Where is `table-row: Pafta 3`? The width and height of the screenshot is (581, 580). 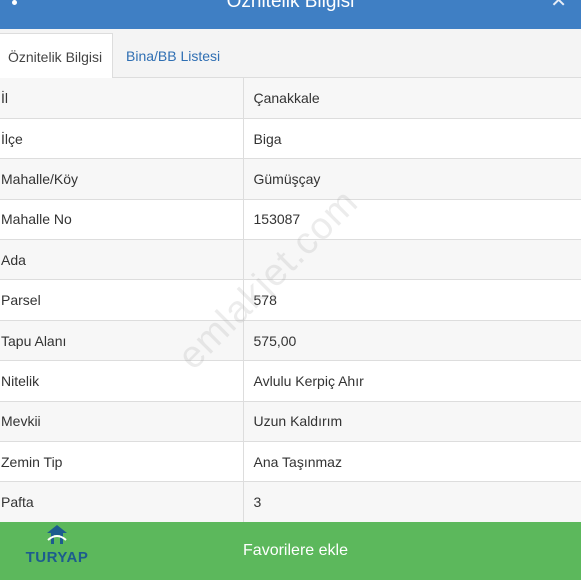
table-row: Pafta 3 is located at coordinates (290, 501).